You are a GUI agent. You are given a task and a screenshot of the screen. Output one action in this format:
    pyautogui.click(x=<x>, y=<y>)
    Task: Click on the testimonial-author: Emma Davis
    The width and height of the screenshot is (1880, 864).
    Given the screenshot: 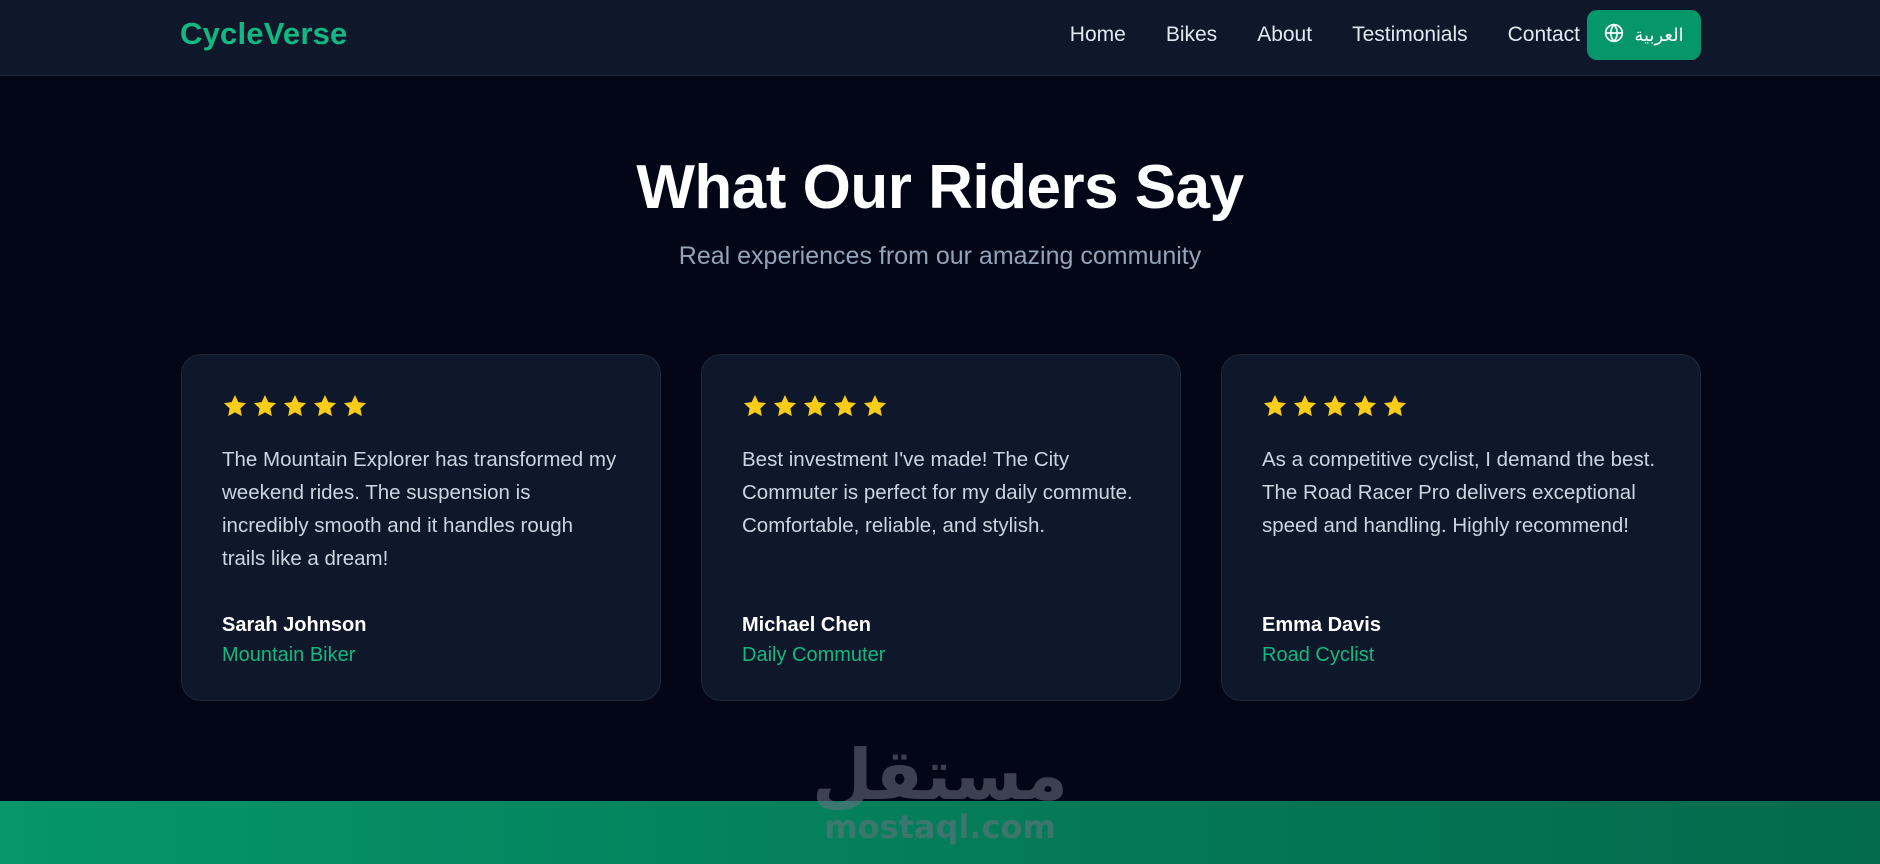 What is the action you would take?
    pyautogui.click(x=1321, y=625)
    